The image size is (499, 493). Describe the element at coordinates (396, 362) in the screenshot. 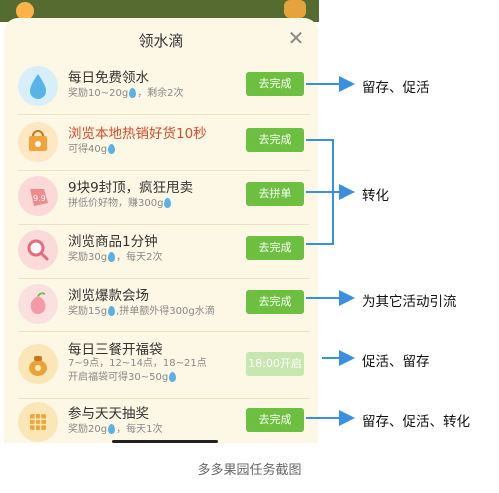

I see `annotation-promote-retain: 促活、留存` at that location.